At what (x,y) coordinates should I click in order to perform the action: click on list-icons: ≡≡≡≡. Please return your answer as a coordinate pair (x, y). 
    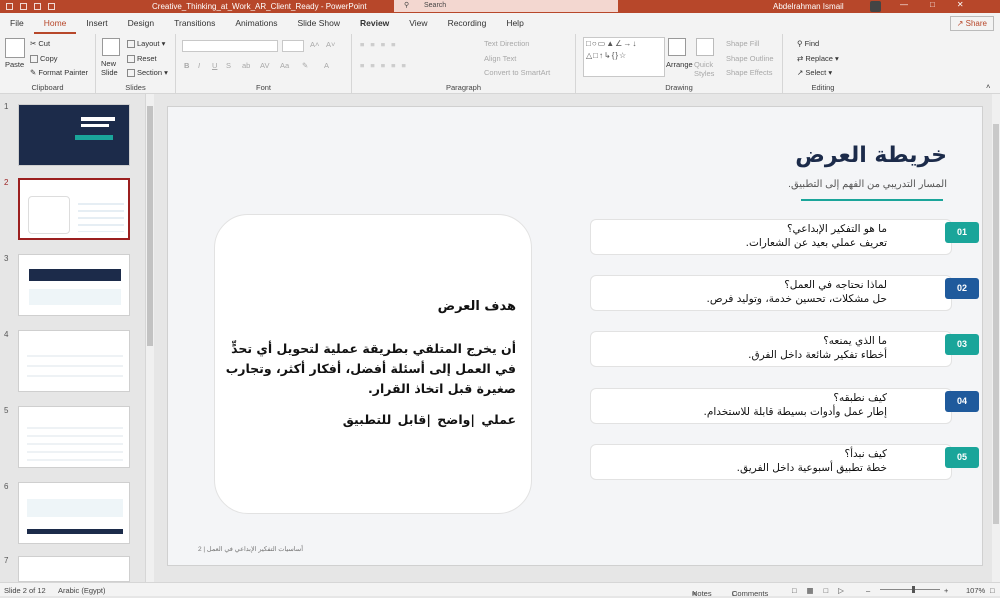
    Looking at the image, I should click on (381, 44).